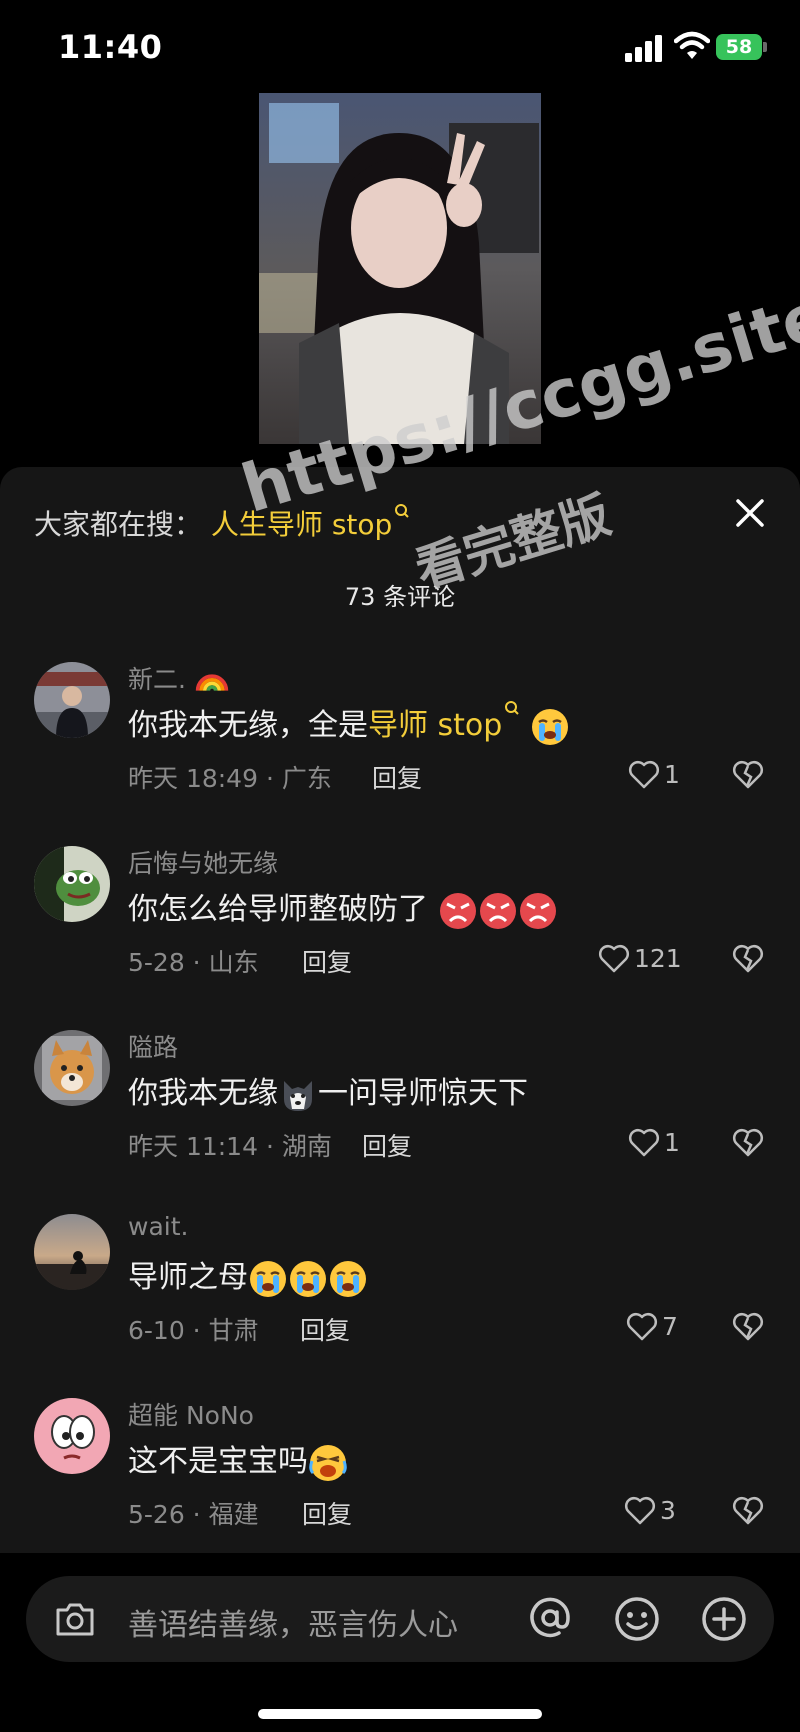 The height and width of the screenshot is (1732, 800). I want to click on comment-item: 新二. 你我本无缘，全是导师 stop 昨天 18:49 · 广东 回复 1, so click(400, 752).